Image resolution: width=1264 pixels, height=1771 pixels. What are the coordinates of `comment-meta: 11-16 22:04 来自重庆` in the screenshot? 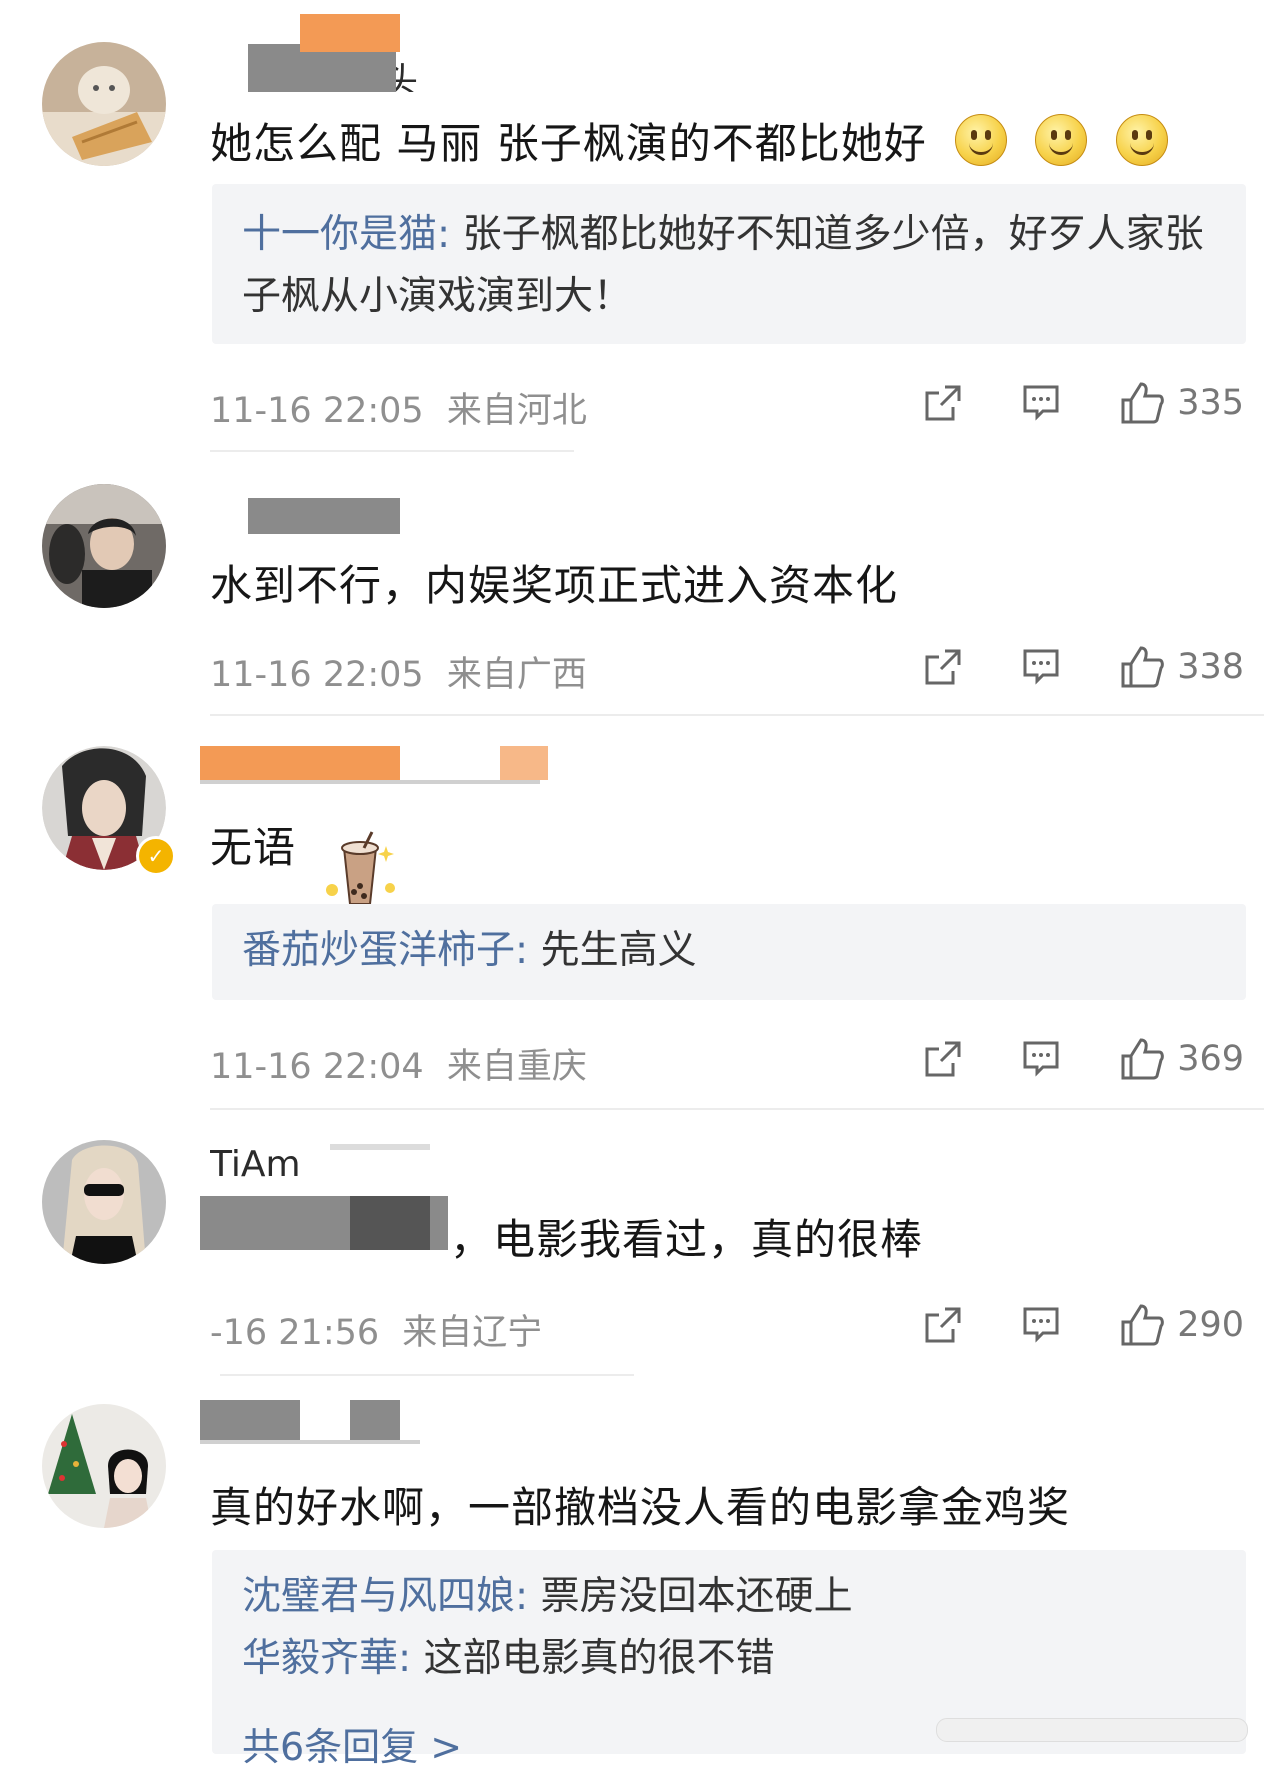 It's located at (398, 1063).